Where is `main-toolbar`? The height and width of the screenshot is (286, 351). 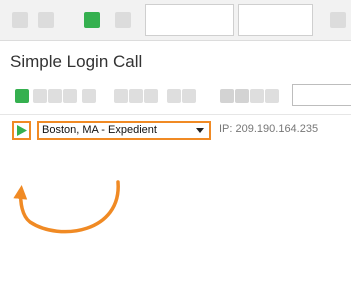 main-toolbar is located at coordinates (175, 20).